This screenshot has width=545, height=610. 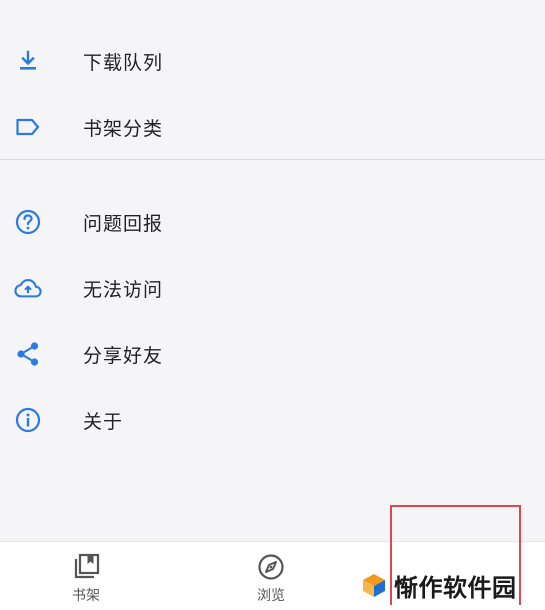 I want to click on bookshelf-icon, so click(x=86, y=567).